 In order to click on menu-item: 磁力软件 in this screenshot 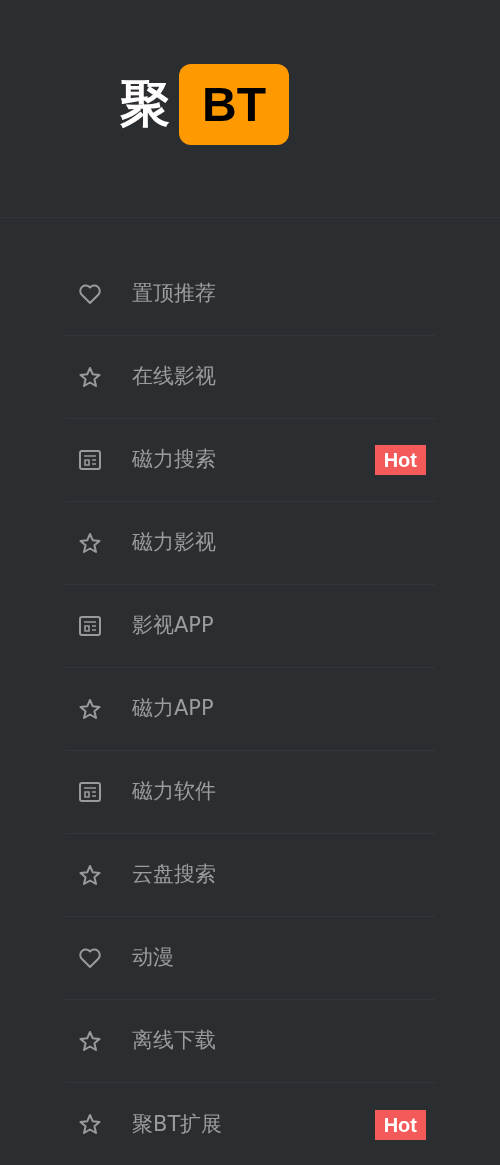, I will do `click(283, 792)`.